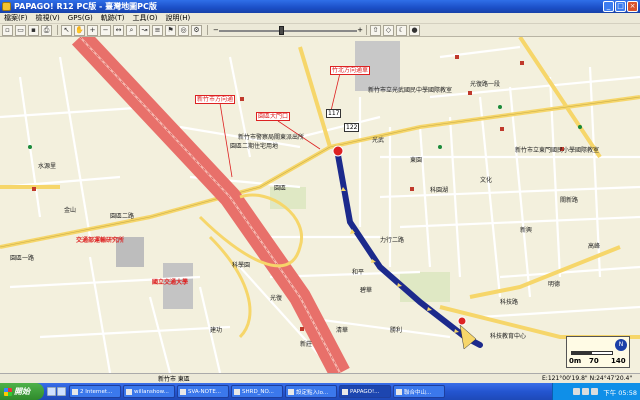 Image resolution: width=640 pixels, height=400 pixels. I want to click on scale-bar, so click(592, 353).